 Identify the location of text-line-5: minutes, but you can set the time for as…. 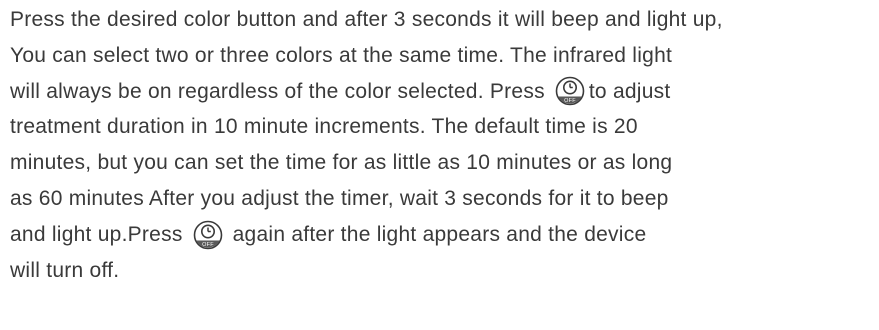
(444, 163).